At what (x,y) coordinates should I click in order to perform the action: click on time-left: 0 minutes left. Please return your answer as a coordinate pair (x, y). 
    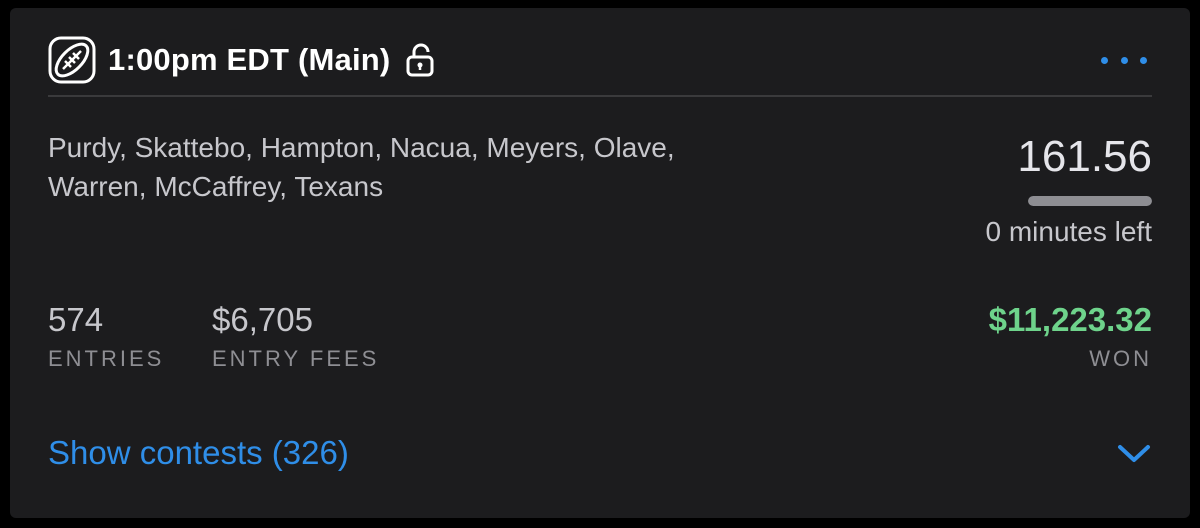
    Looking at the image, I should click on (1068, 231).